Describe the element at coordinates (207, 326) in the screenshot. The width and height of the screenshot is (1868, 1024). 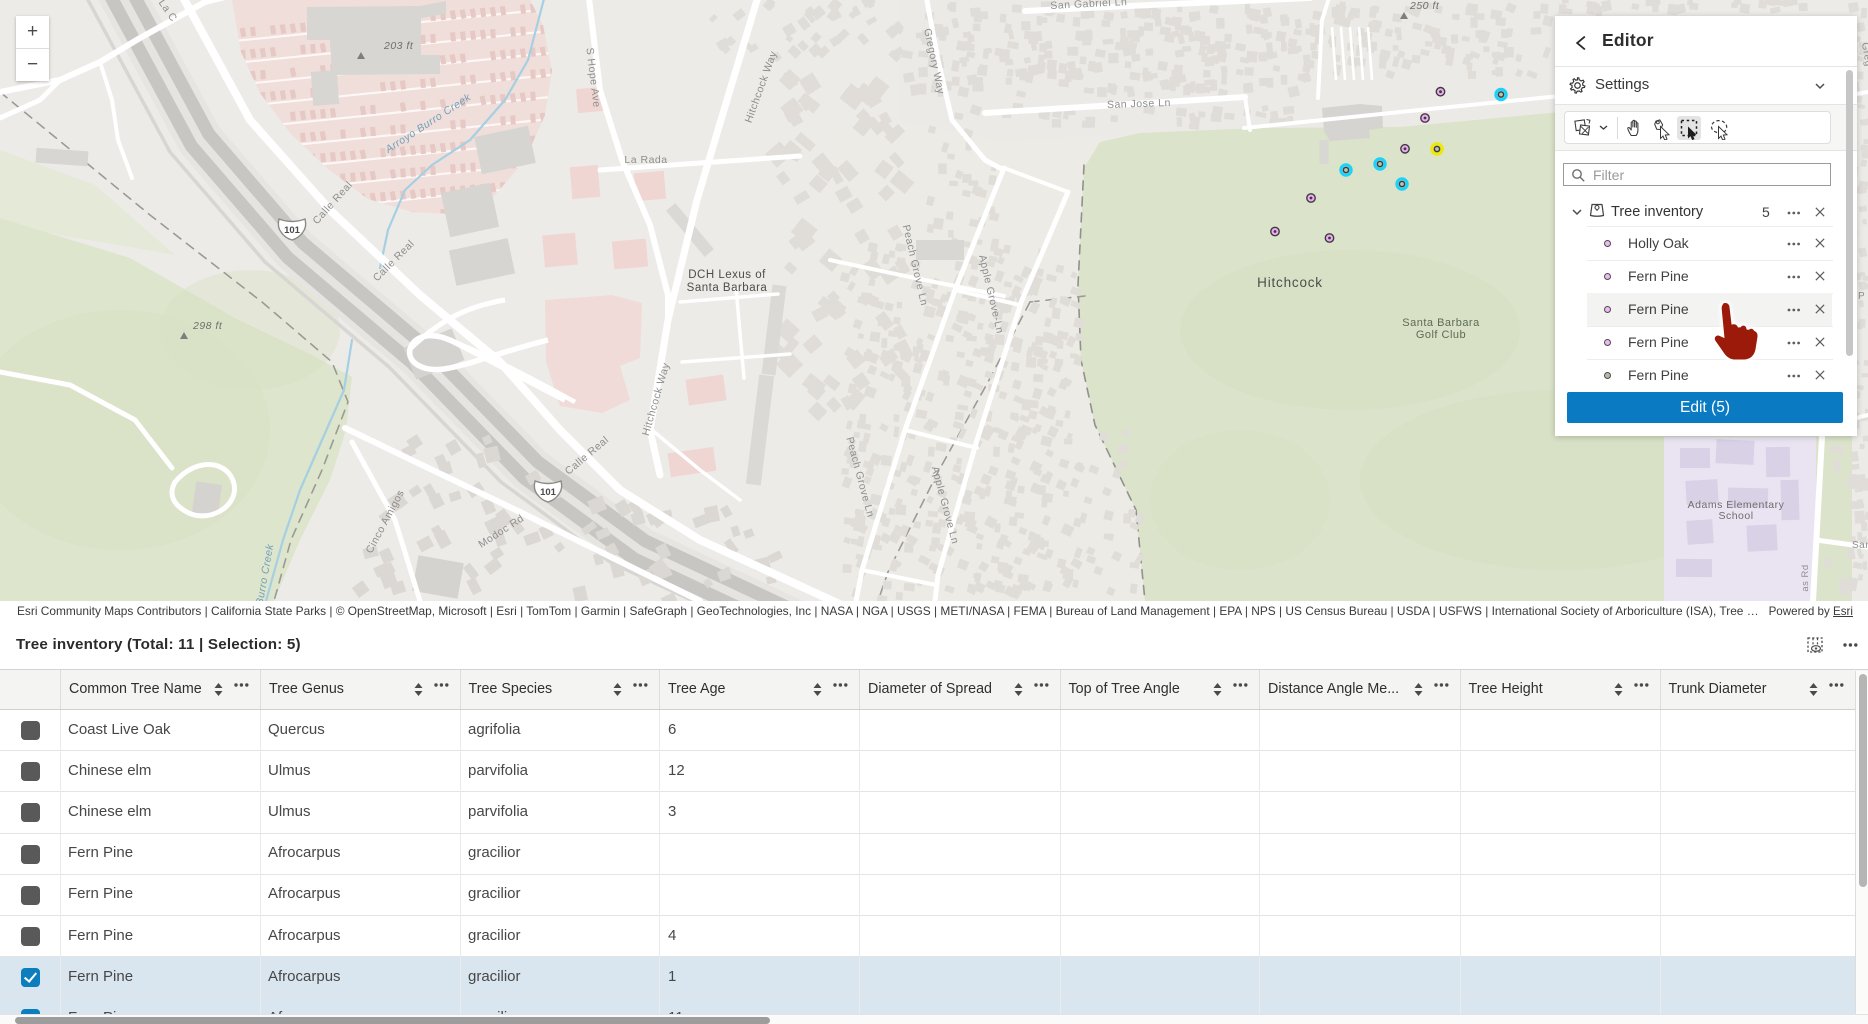
I see `svg-text: 298 ft` at that location.